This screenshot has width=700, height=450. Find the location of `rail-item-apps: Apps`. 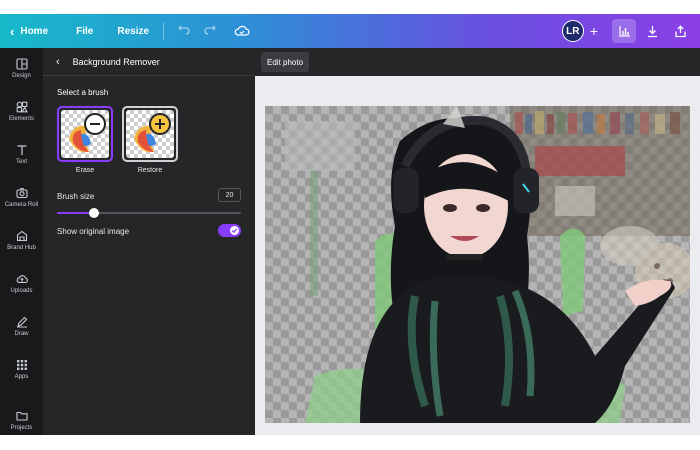

rail-item-apps: Apps is located at coordinates (21, 369).